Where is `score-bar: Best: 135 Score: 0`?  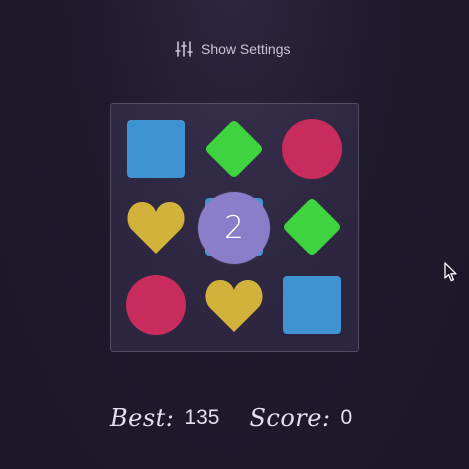
score-bar: Best: 135 Score: 0 is located at coordinates (231, 418).